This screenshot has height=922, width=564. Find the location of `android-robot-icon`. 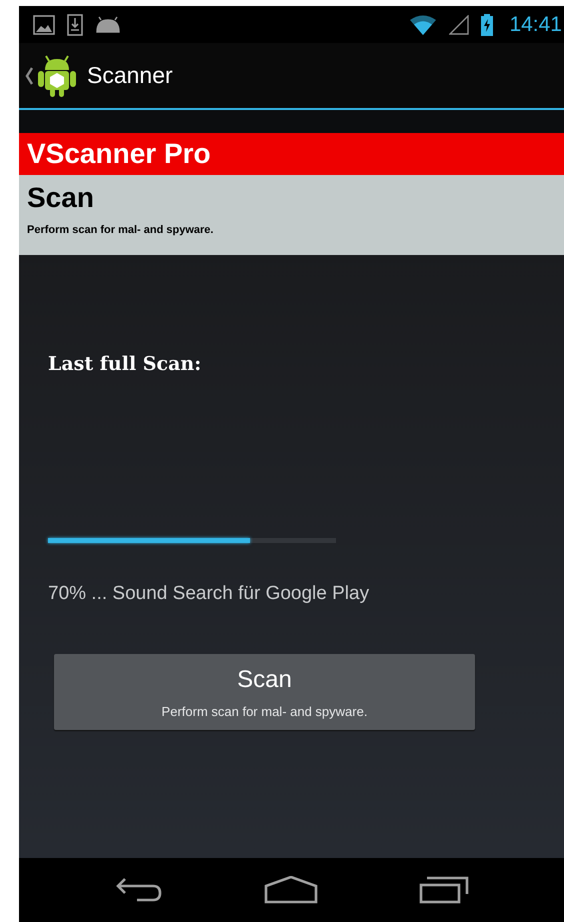

android-robot-icon is located at coordinates (57, 76).